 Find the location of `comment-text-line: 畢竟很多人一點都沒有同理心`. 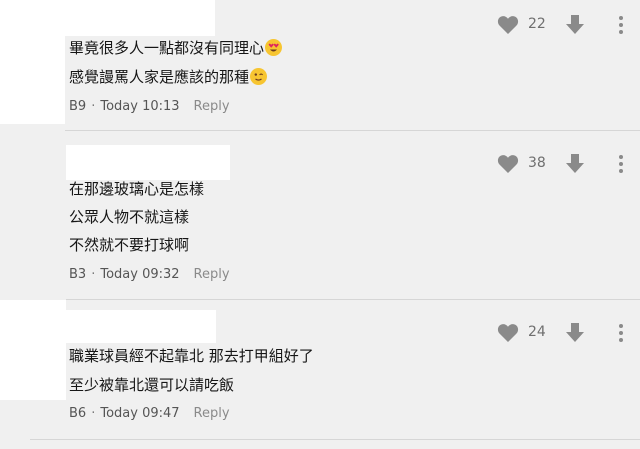

comment-text-line: 畢竟很多人一點都沒有同理心 is located at coordinates (176, 48).